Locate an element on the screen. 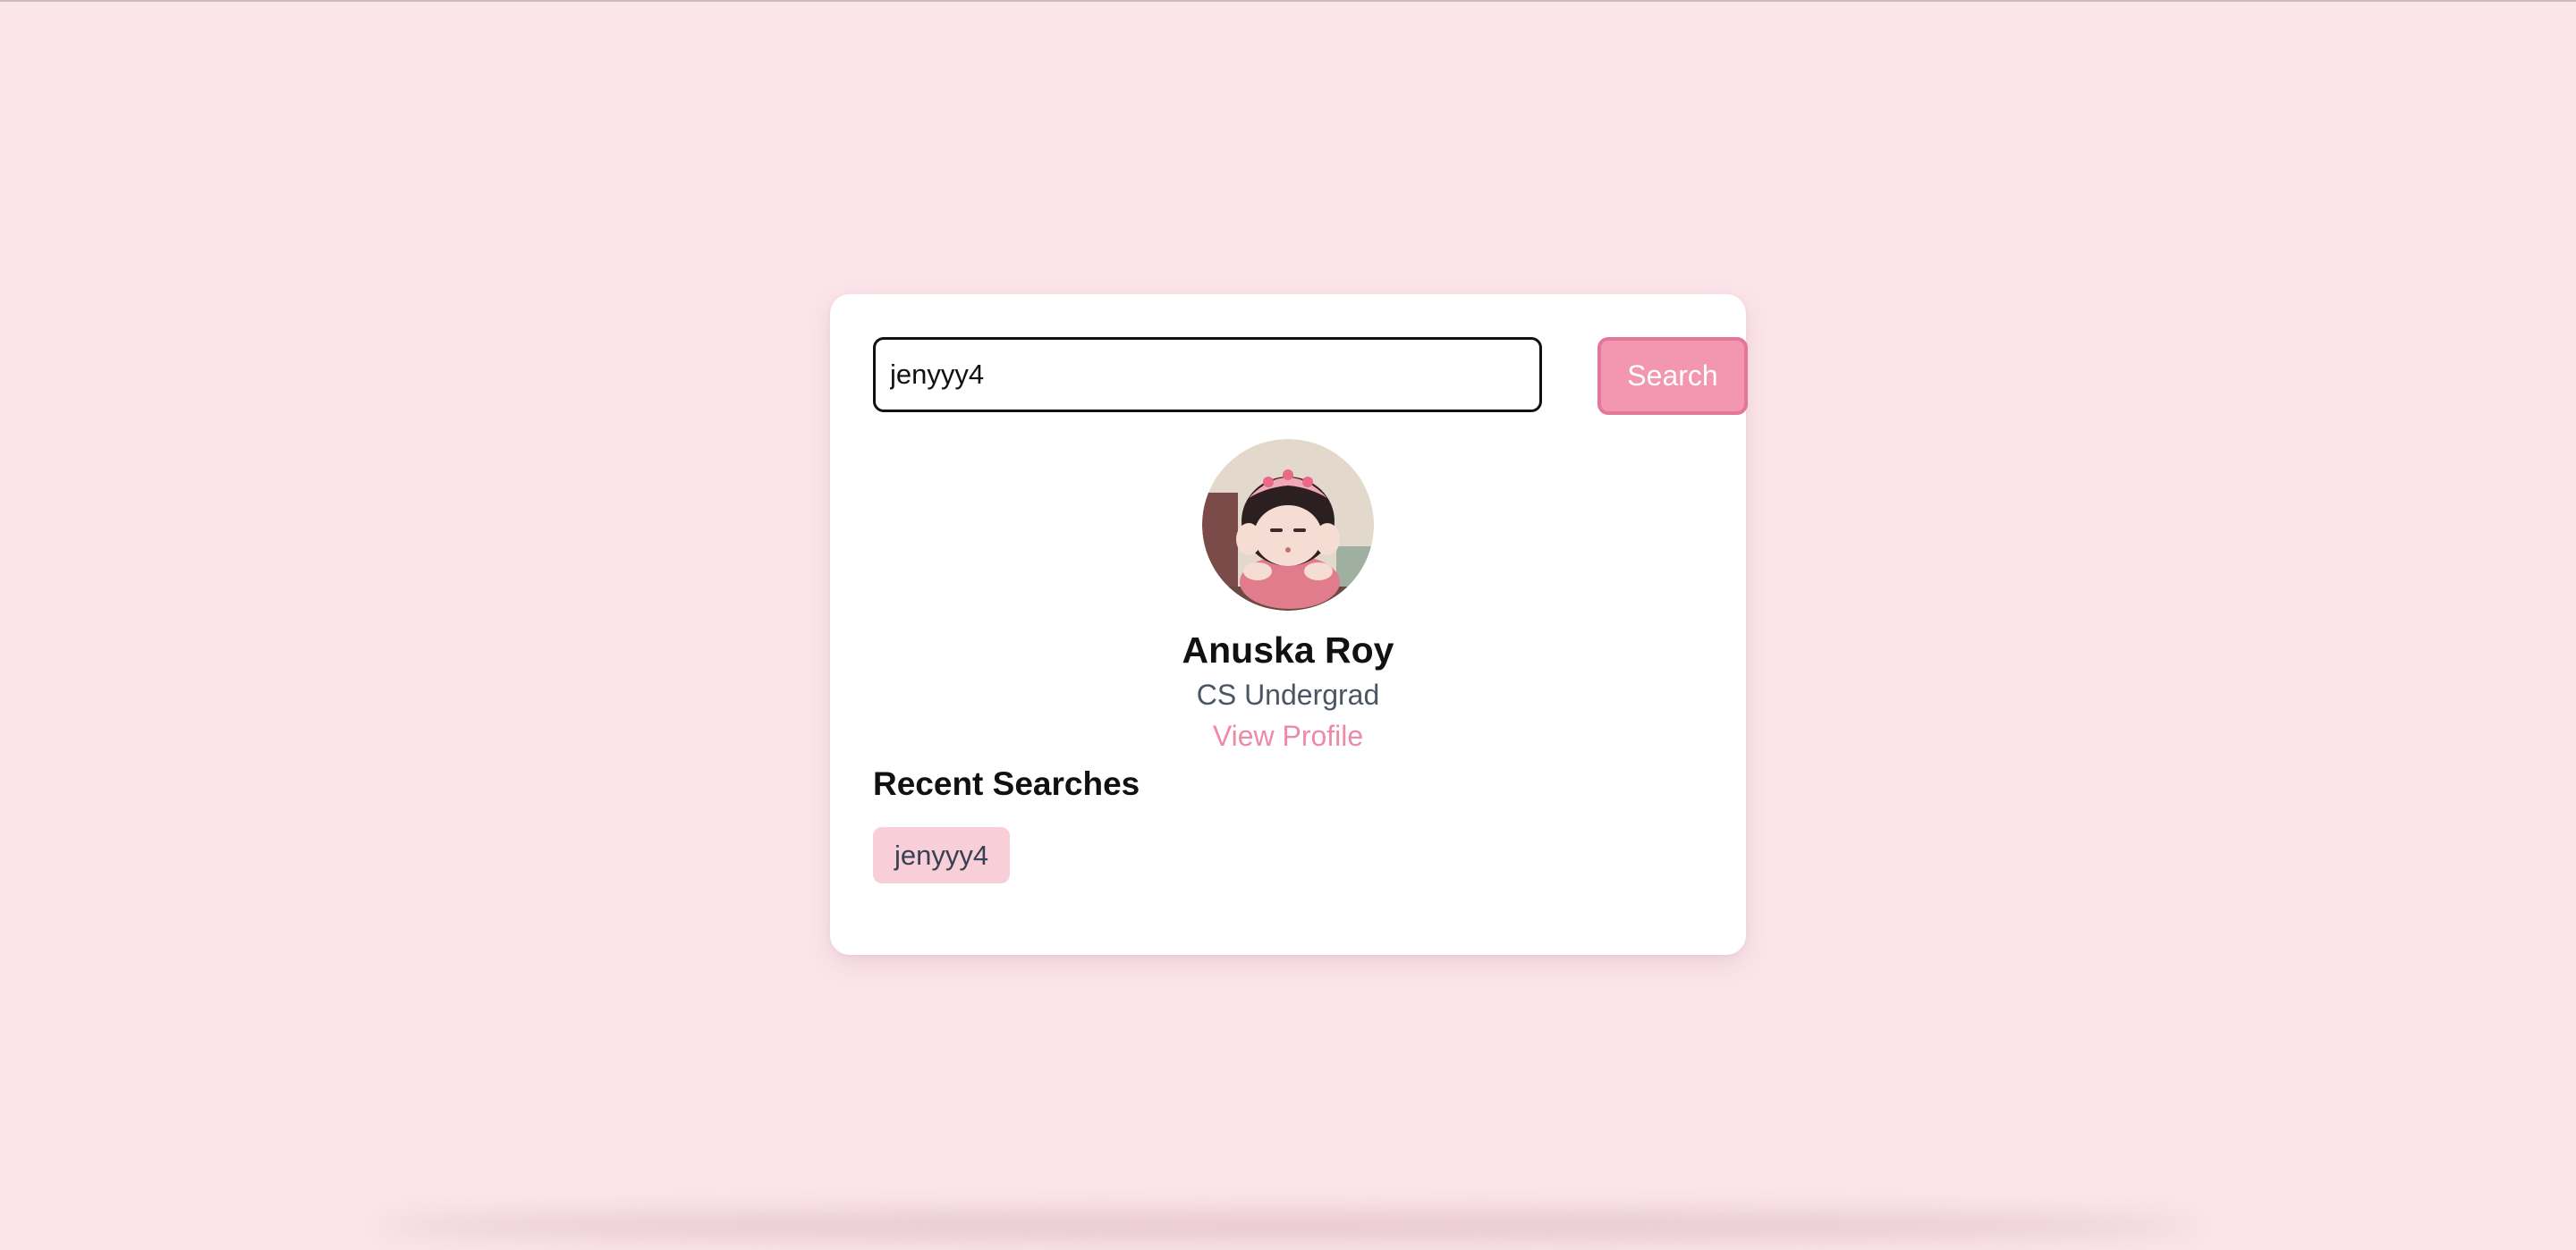 Image resolution: width=2576 pixels, height=1250 pixels. recent-searches-heading: Recent Searches is located at coordinates (1006, 784).